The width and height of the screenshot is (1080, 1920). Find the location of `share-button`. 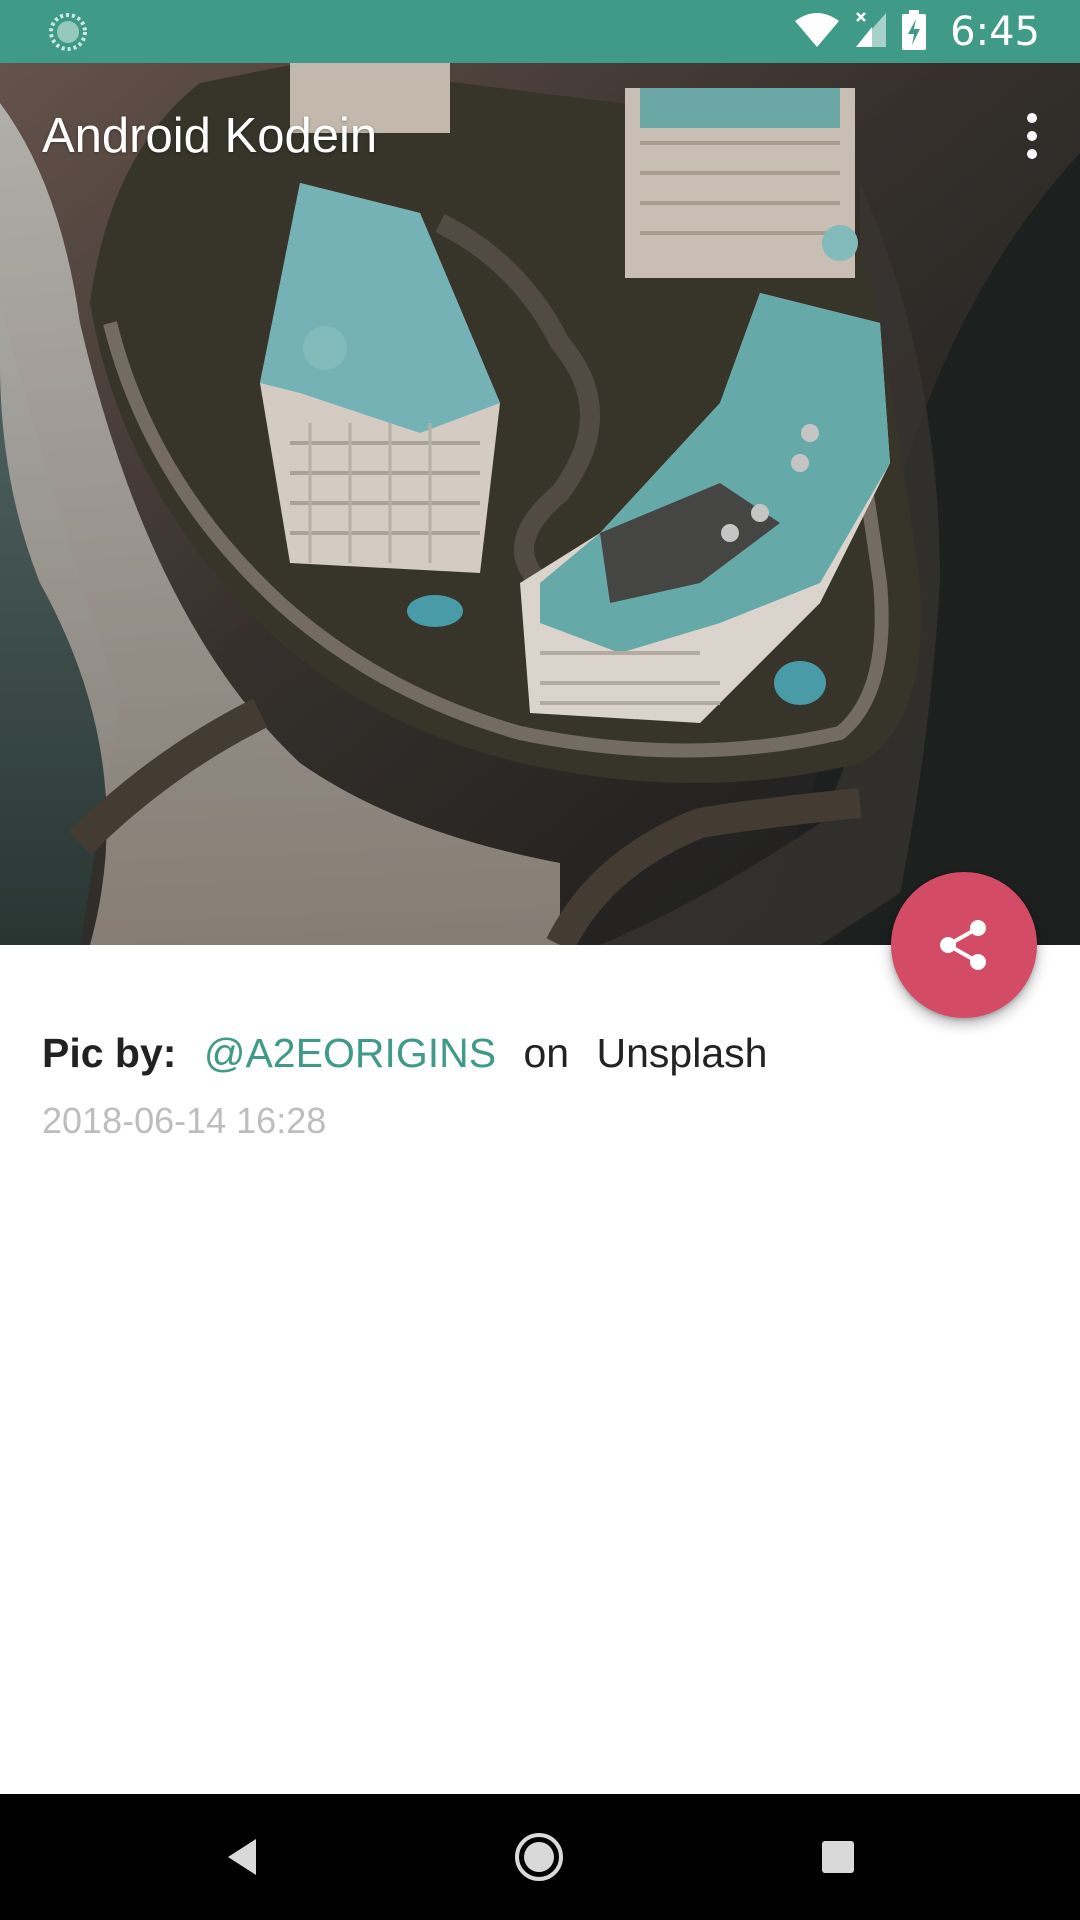

share-button is located at coordinates (964, 945).